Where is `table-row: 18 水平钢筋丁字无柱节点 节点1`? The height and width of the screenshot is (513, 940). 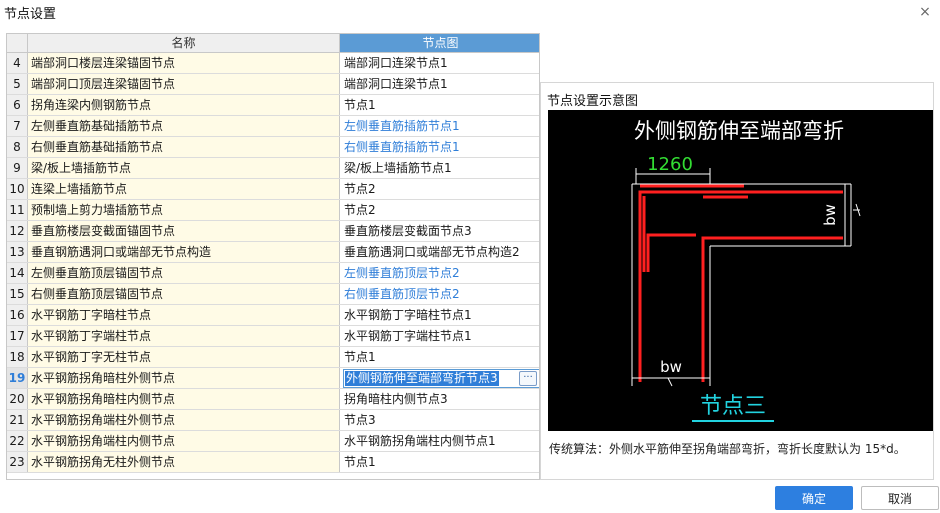 table-row: 18 水平钢筋丁字无柱节点 节点1 is located at coordinates (273, 357).